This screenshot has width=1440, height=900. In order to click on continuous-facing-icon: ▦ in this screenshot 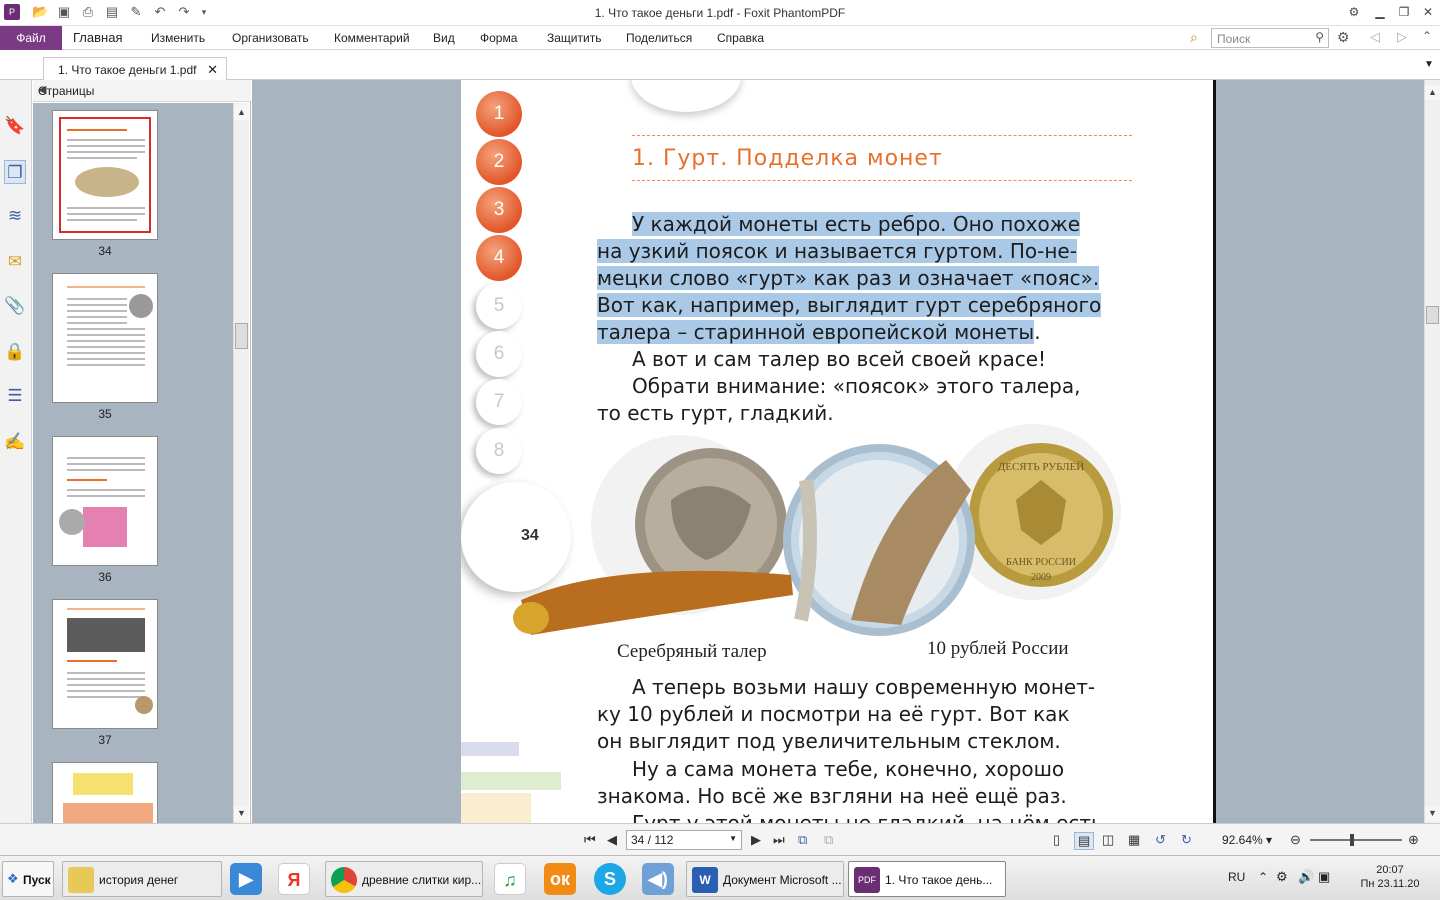, I will do `click(1134, 840)`.